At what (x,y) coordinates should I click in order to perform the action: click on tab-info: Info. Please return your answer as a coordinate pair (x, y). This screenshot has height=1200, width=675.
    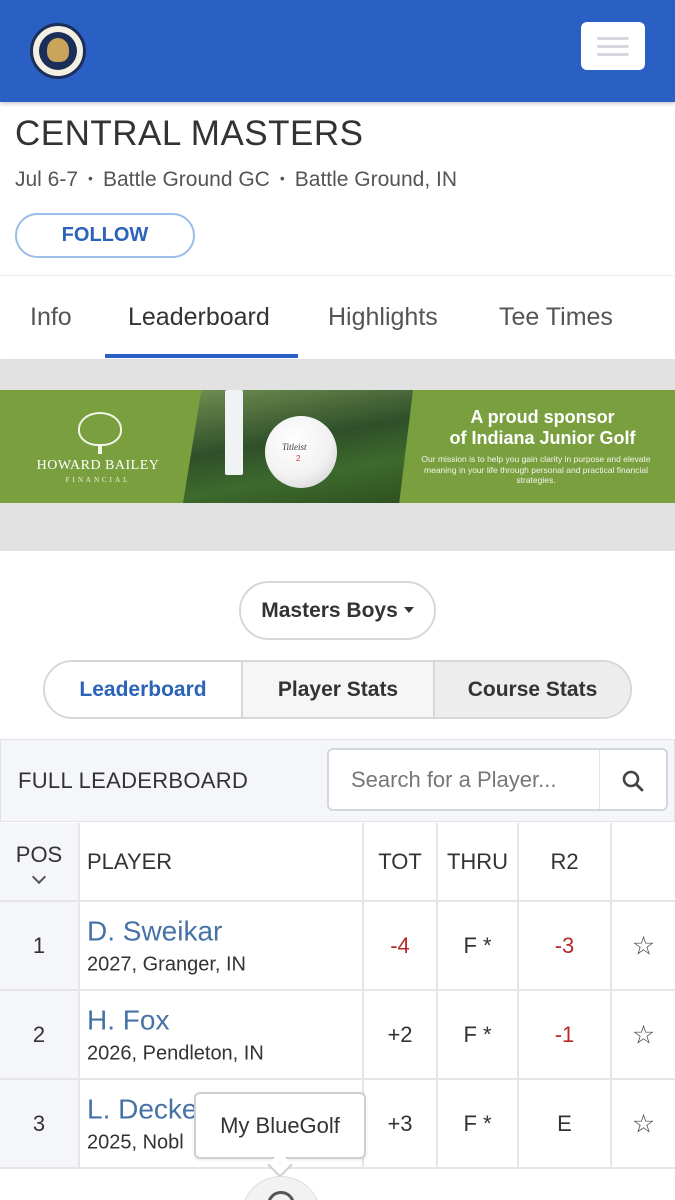
    Looking at the image, I should click on (51, 318).